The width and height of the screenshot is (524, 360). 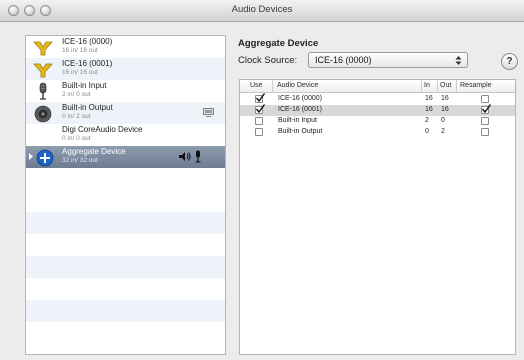 What do you see at coordinates (377, 121) in the screenshot?
I see `table-row: Built-in Input 2 0` at bounding box center [377, 121].